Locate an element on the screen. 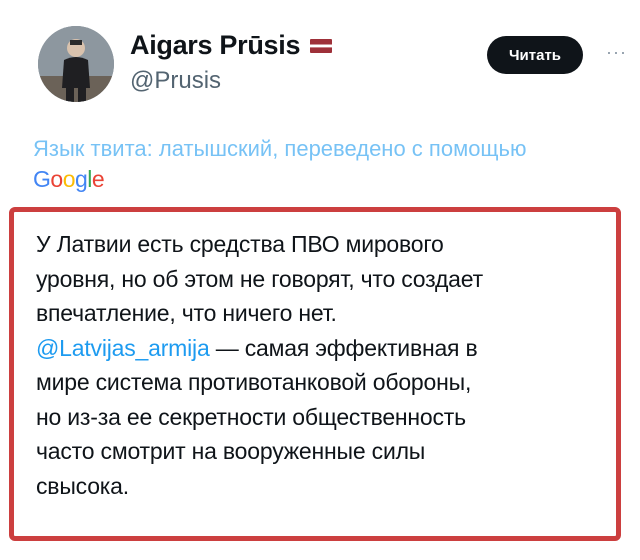  tweet-line: но из-за ее секретности общественность is located at coordinates (251, 416).